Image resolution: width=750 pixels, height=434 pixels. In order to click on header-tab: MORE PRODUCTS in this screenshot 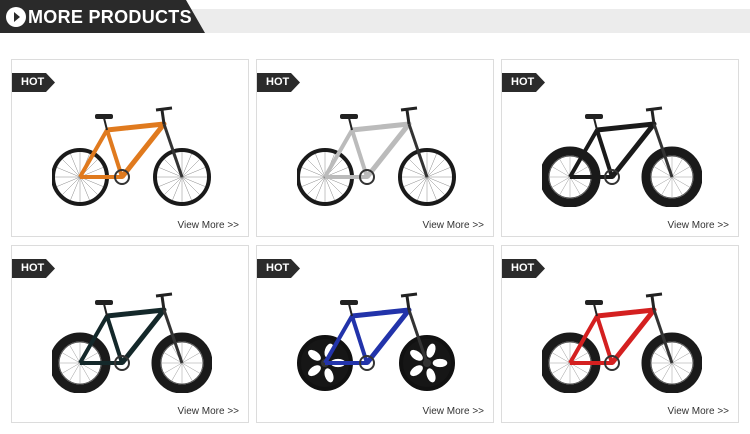, I will do `click(102, 16)`.